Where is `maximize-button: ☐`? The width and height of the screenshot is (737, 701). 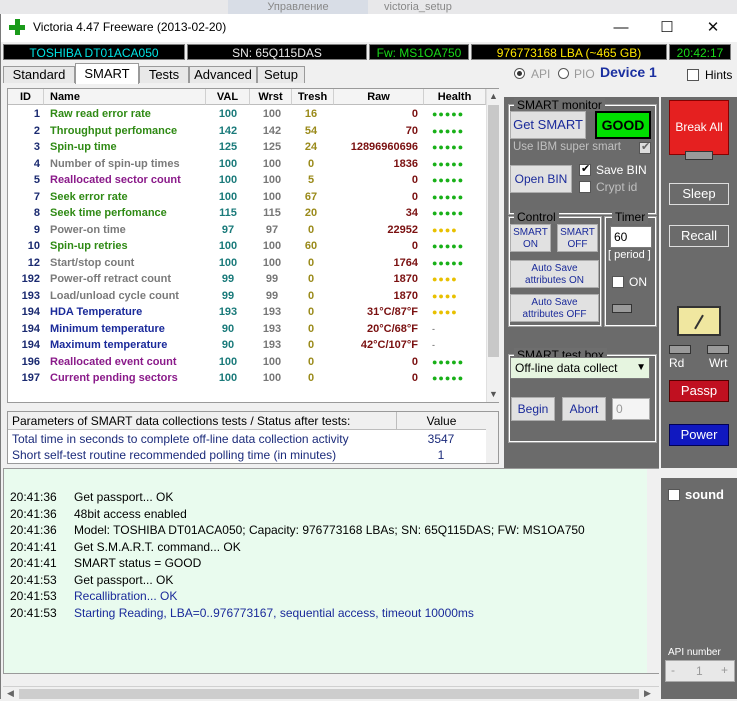
maximize-button: ☐ is located at coordinates (667, 28).